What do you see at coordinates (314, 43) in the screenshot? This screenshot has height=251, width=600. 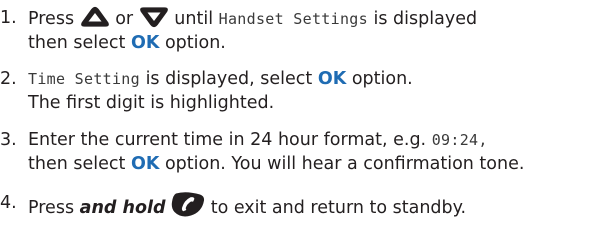 I see `step-line: then select OK option.` at bounding box center [314, 43].